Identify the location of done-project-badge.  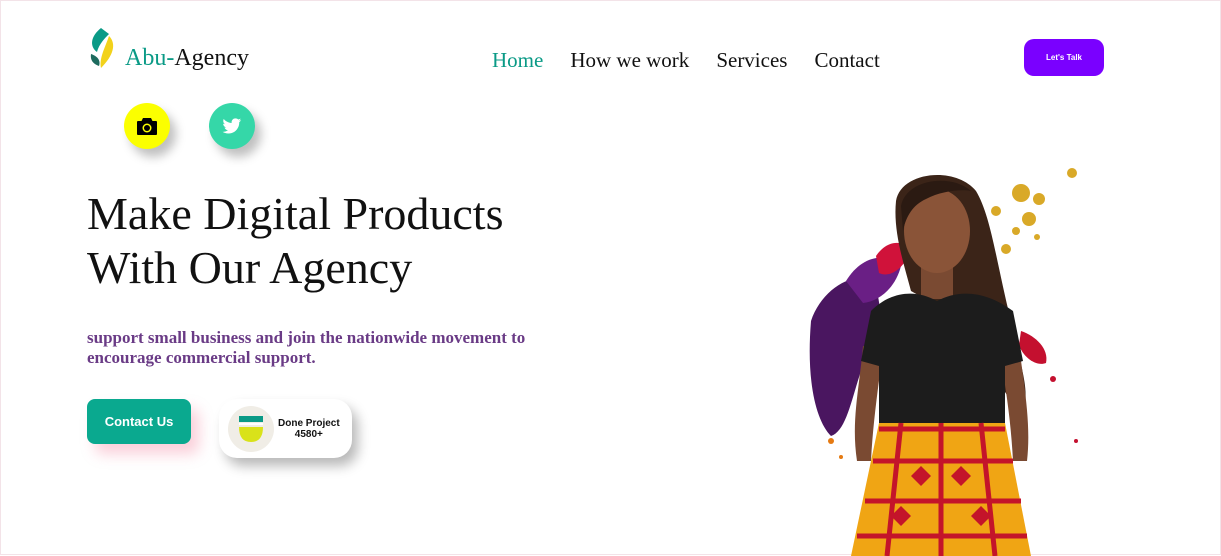
(251, 428).